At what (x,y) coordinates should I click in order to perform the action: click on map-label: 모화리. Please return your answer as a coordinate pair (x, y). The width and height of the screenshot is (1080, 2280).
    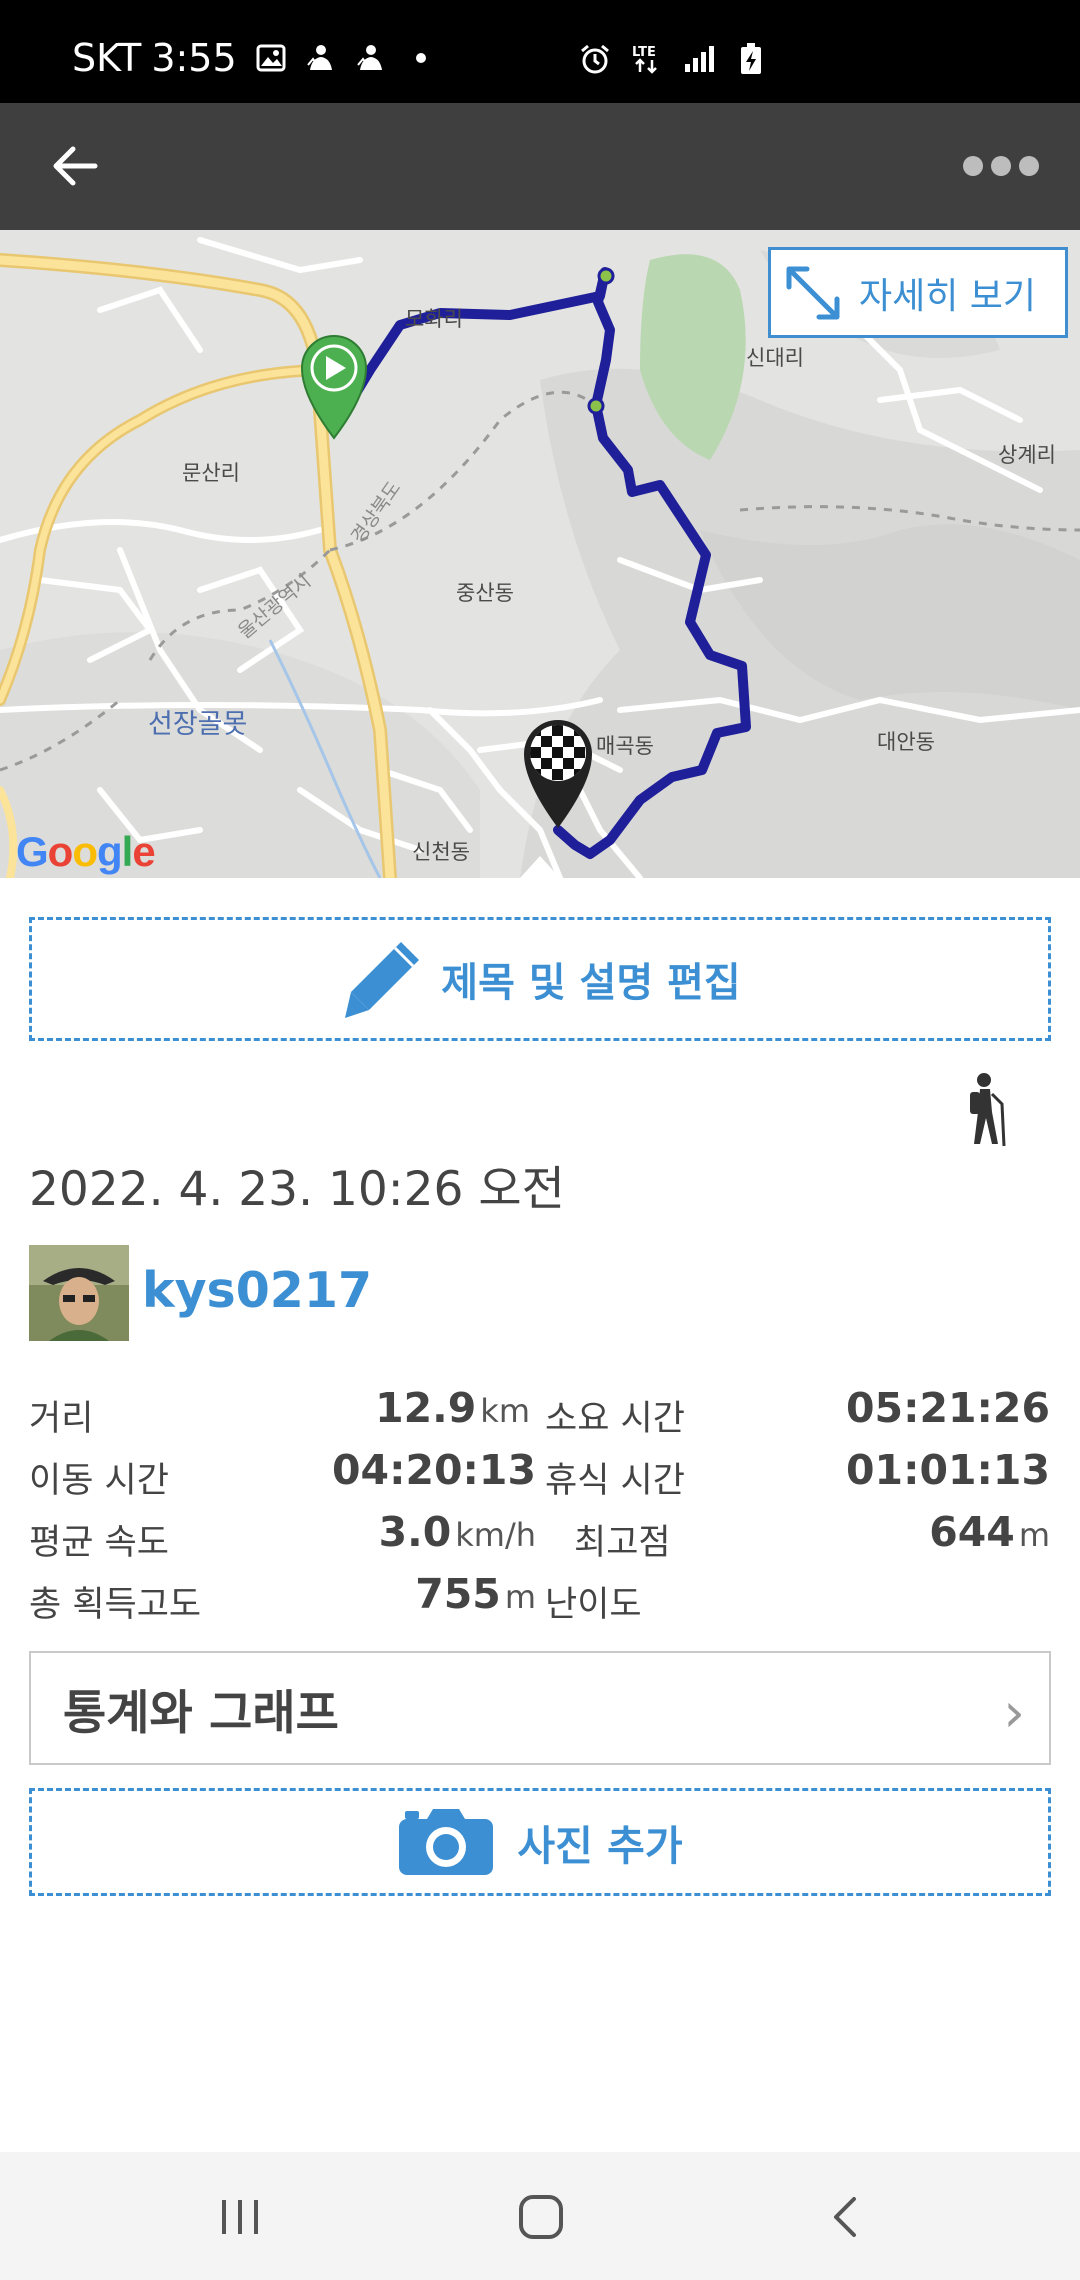
    Looking at the image, I should click on (434, 319).